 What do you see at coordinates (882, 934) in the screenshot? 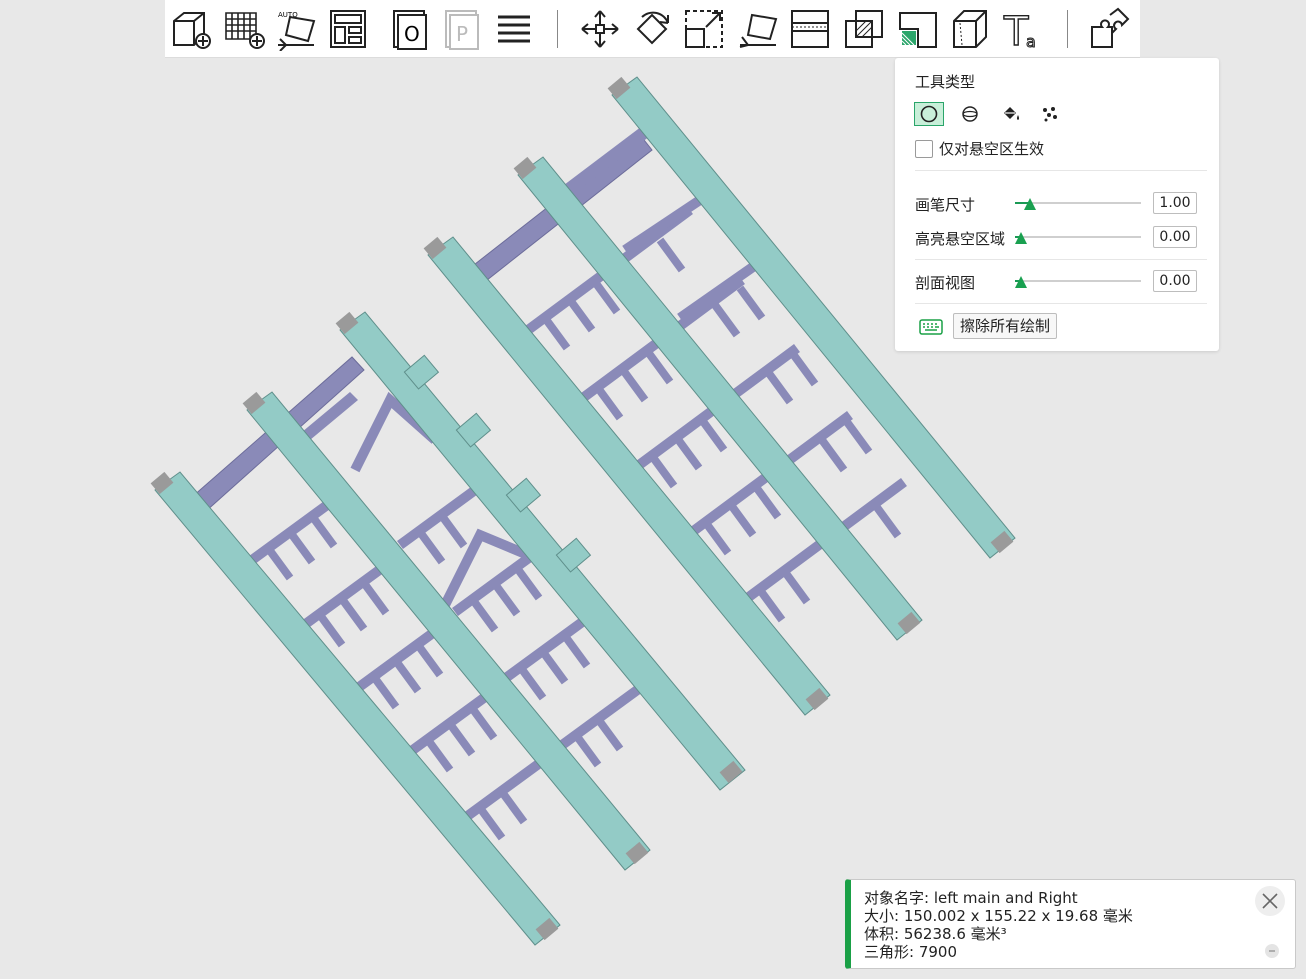
I see `object-volume-label: 体积:` at bounding box center [882, 934].